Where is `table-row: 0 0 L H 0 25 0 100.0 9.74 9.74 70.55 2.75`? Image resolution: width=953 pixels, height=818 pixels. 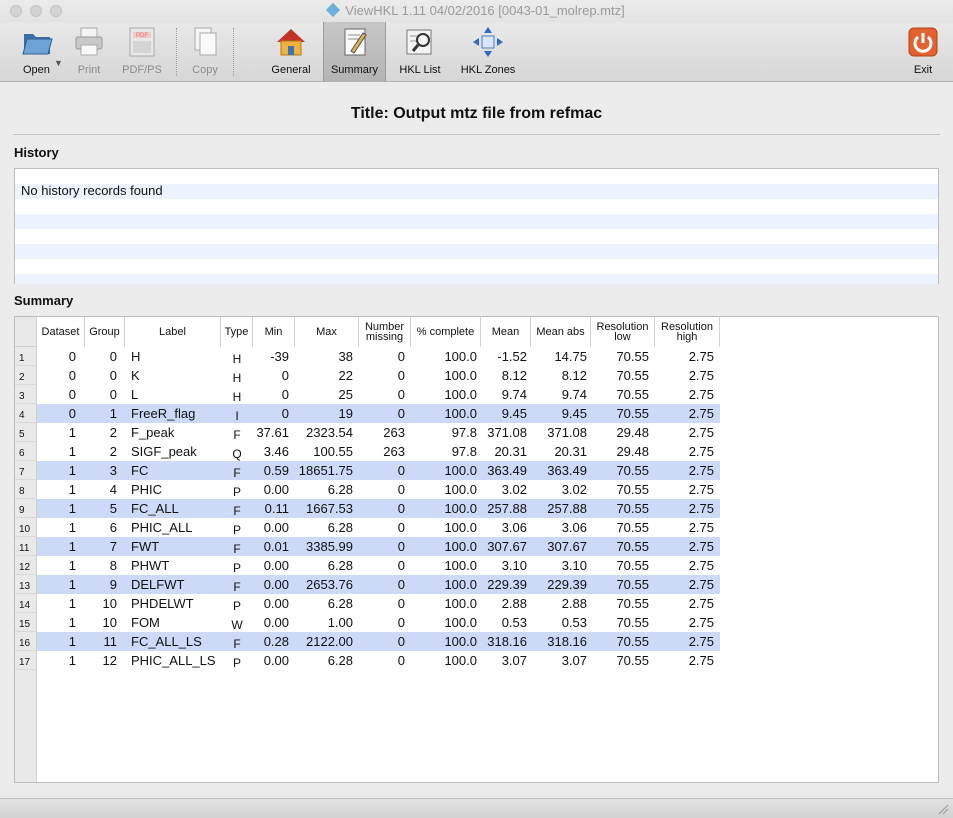
table-row: 0 0 L H 0 25 0 100.0 9.74 9.74 70.55 2.75 is located at coordinates (378, 394).